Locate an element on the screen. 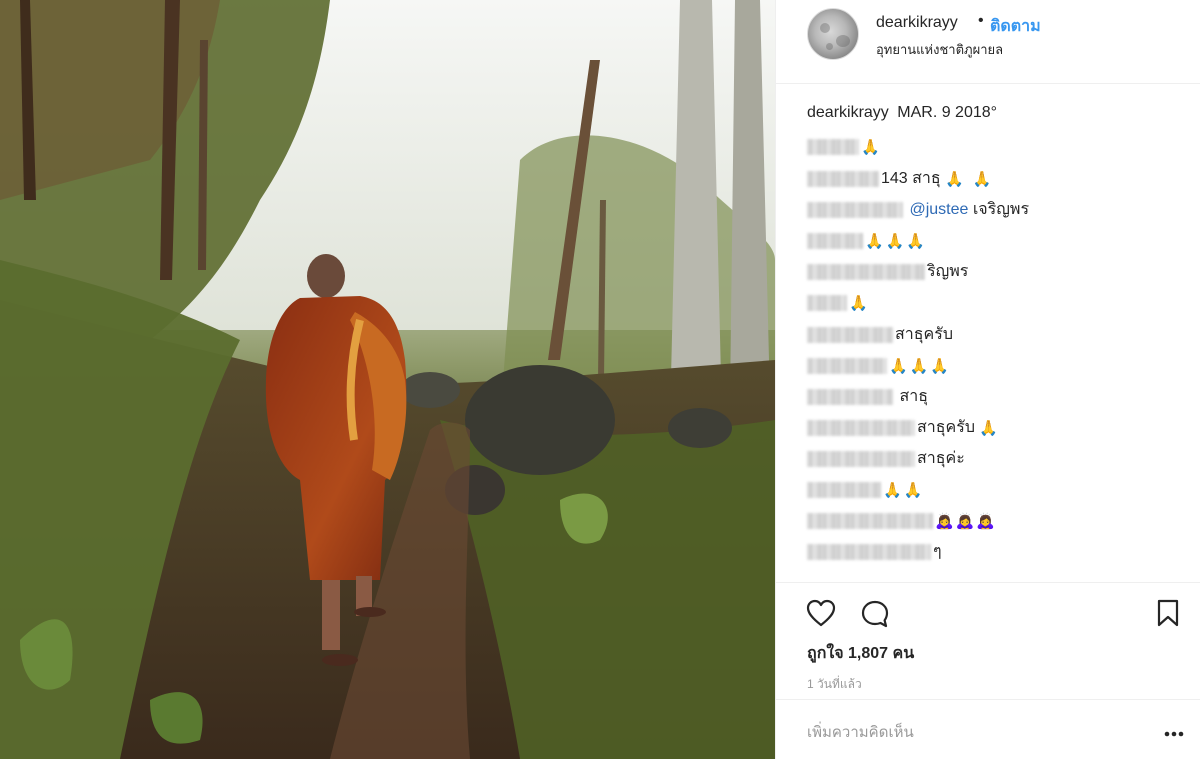 The height and width of the screenshot is (759, 1200). comment-item: สาธุครับ 🙏 is located at coordinates (903, 428).